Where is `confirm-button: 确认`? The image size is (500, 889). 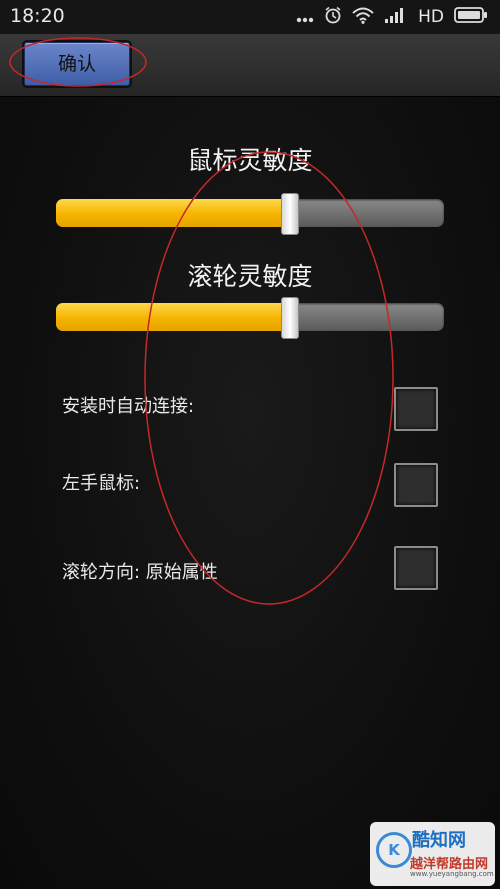
confirm-button: 确认 is located at coordinates (77, 64).